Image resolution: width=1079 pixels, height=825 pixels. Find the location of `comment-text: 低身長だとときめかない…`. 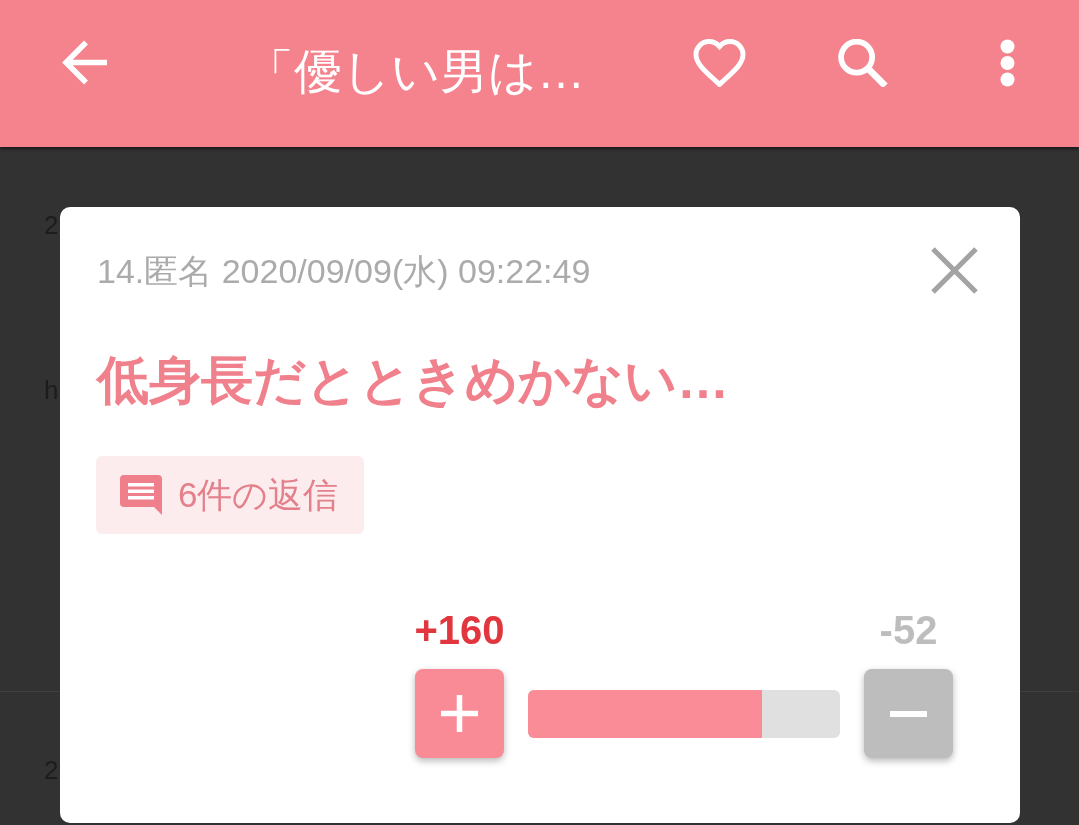

comment-text: 低身長だとときめかない… is located at coordinates (413, 380).